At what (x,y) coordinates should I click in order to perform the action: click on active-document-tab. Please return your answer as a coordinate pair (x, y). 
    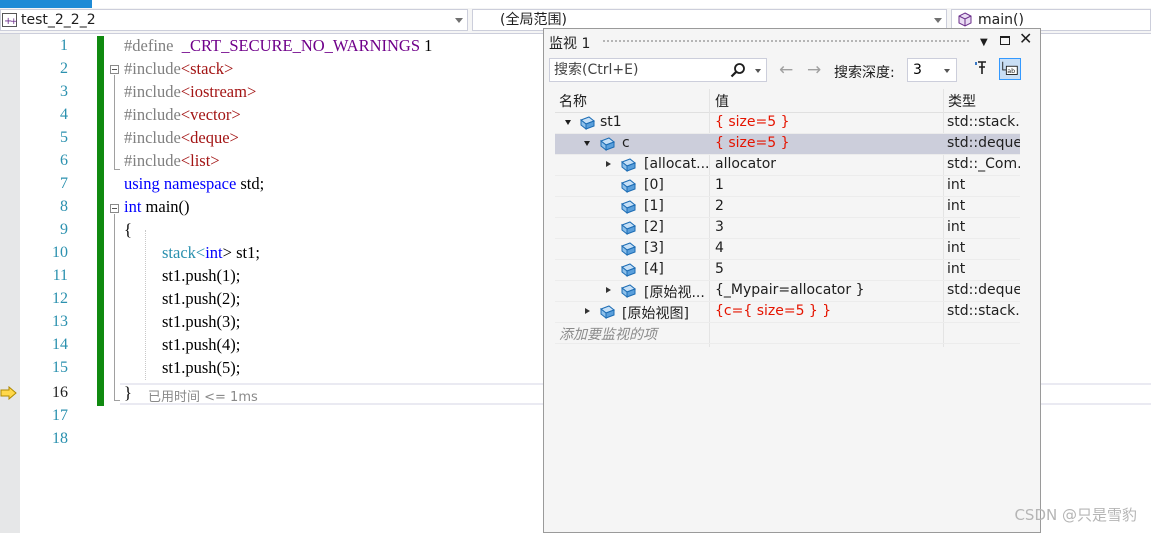
    Looking at the image, I should click on (46, 4).